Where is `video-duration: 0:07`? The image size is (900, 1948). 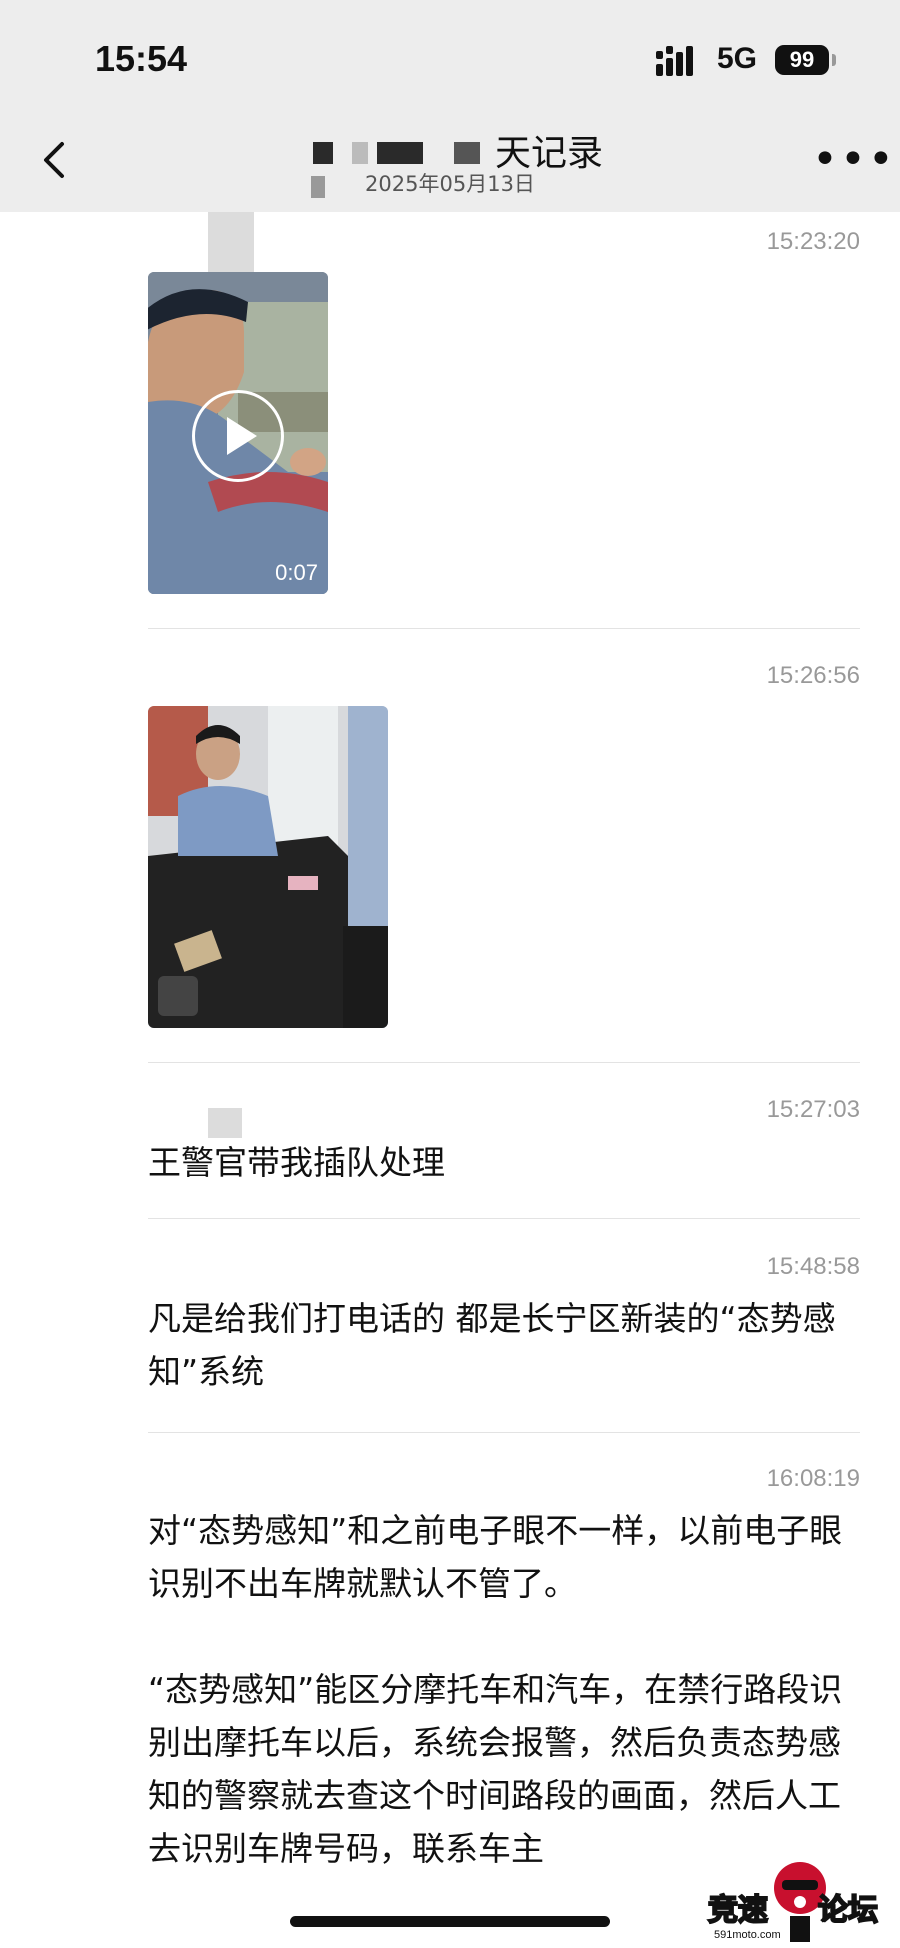 video-duration: 0:07 is located at coordinates (296, 572).